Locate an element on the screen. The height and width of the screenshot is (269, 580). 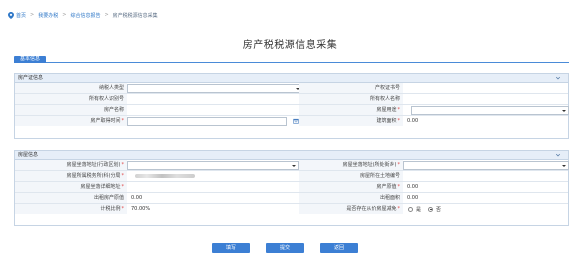
seat-admin-area-label: 房屋坐落地址(行政区划)* is located at coordinates (71, 165).